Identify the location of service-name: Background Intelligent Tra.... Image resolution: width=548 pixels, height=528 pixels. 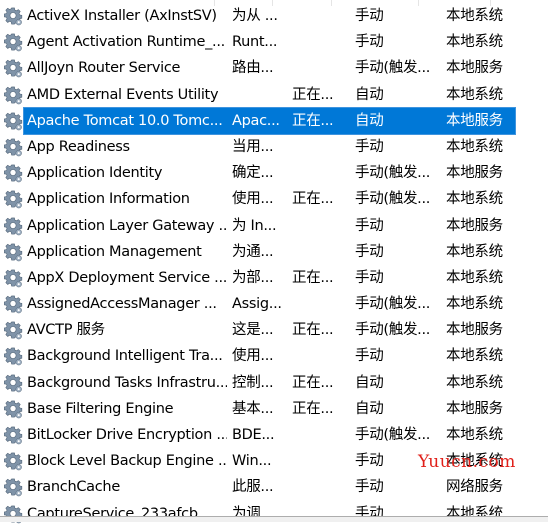
(125, 356).